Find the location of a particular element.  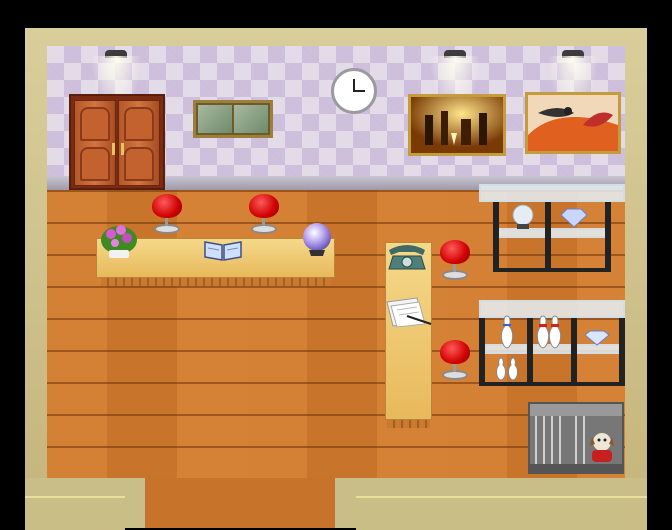

wall-cap-left is located at coordinates (75, 513).